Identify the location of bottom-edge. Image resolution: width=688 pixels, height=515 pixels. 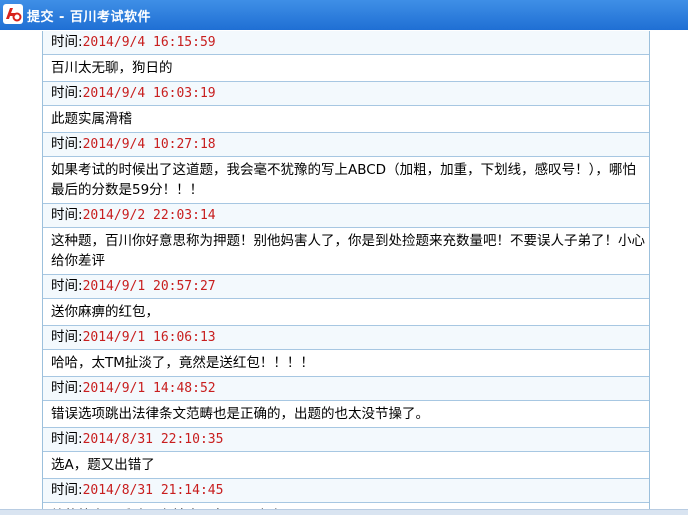
(344, 512).